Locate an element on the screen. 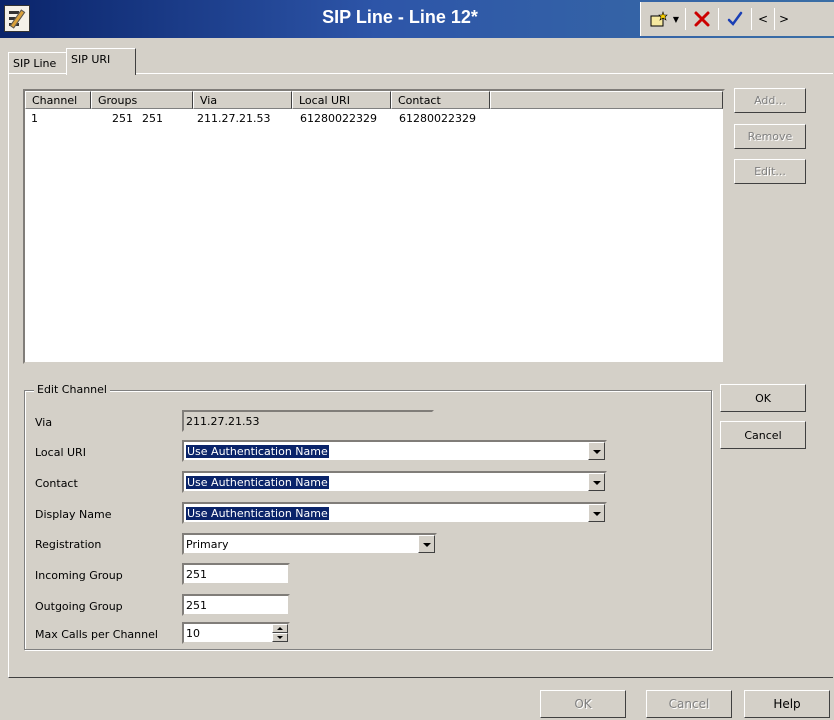 The image size is (834, 720). contact-dropdown: Use Authentication Name is located at coordinates (394, 482).